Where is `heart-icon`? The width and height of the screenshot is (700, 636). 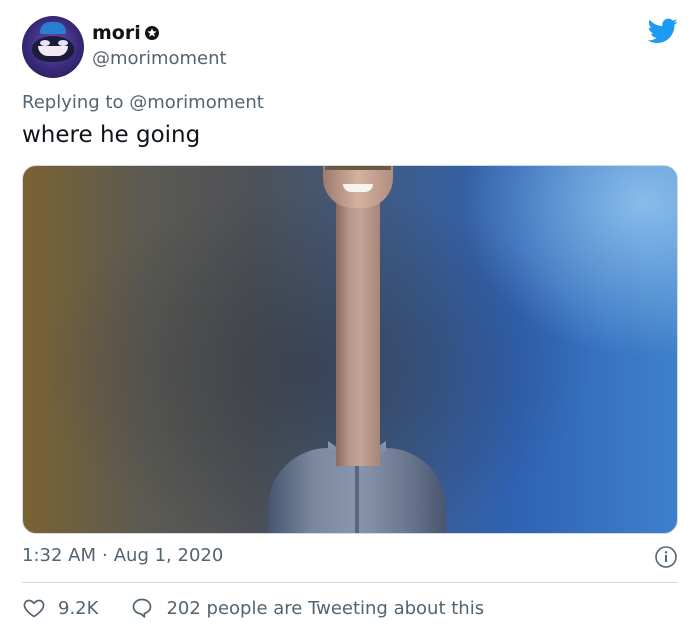 heart-icon is located at coordinates (34, 608).